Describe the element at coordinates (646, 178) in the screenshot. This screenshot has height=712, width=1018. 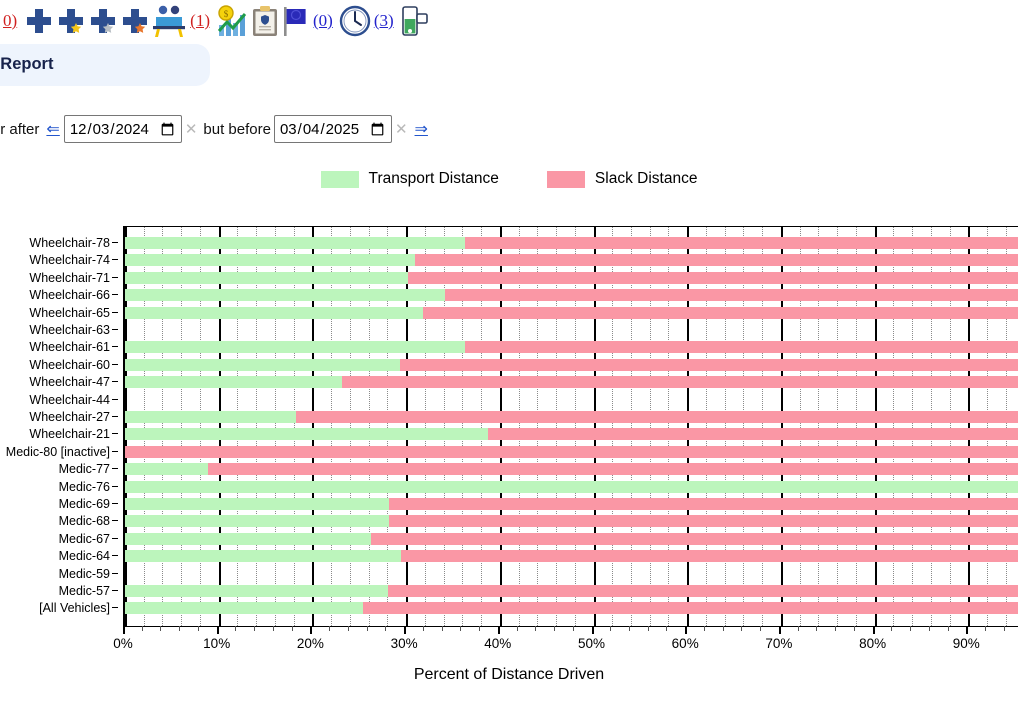
I see `legend-label-slack: Slack Distance` at that location.